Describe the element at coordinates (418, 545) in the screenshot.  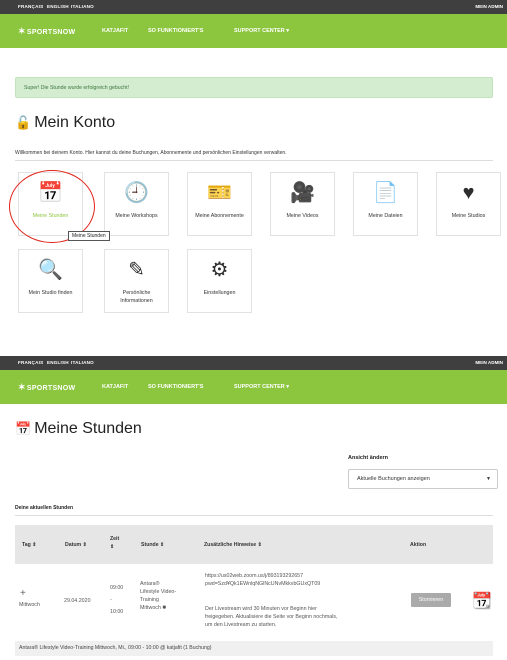
I see `col-aktion: Aktion` at that location.